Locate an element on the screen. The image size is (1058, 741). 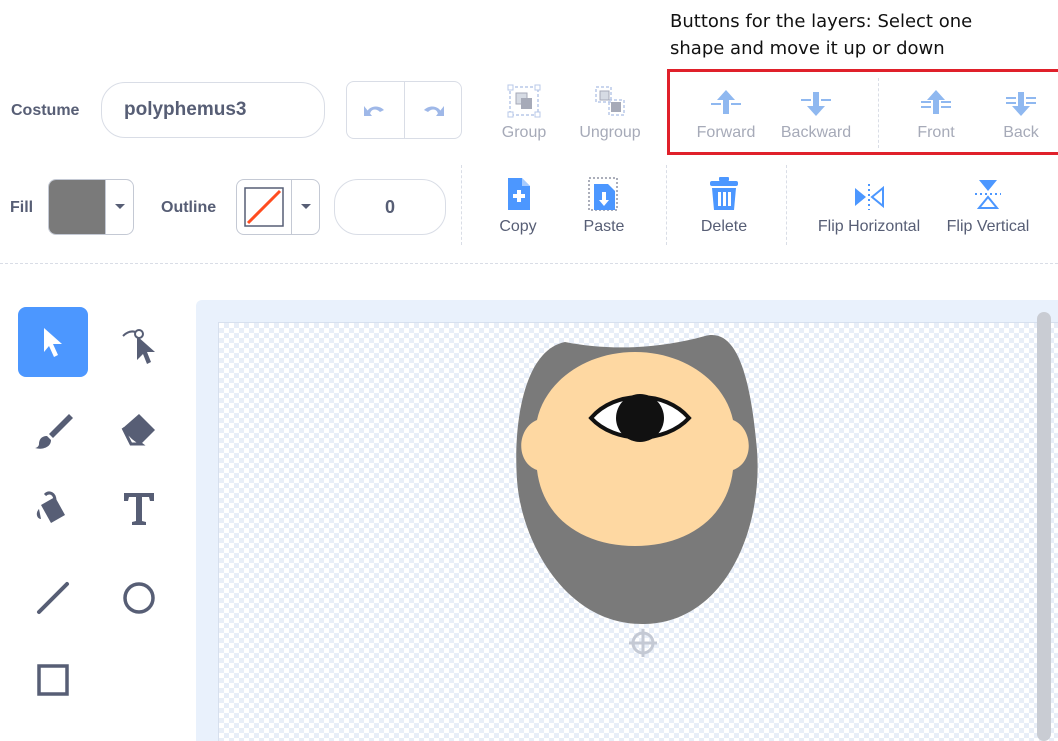
no-color-icon is located at coordinates (264, 207).